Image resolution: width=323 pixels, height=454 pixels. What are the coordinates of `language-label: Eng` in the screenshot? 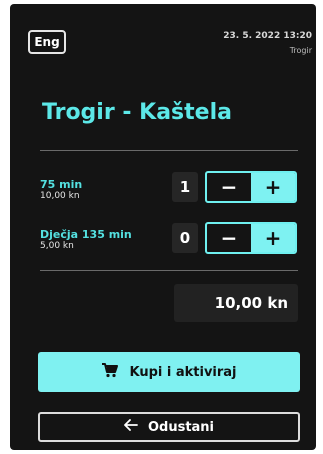 It's located at (47, 42).